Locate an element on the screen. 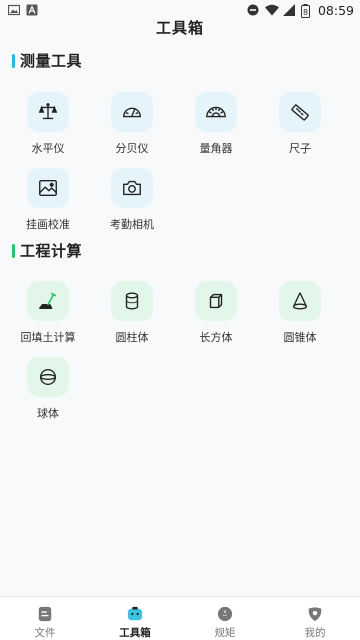  tool-protractor: 量角器 is located at coordinates (216, 126).